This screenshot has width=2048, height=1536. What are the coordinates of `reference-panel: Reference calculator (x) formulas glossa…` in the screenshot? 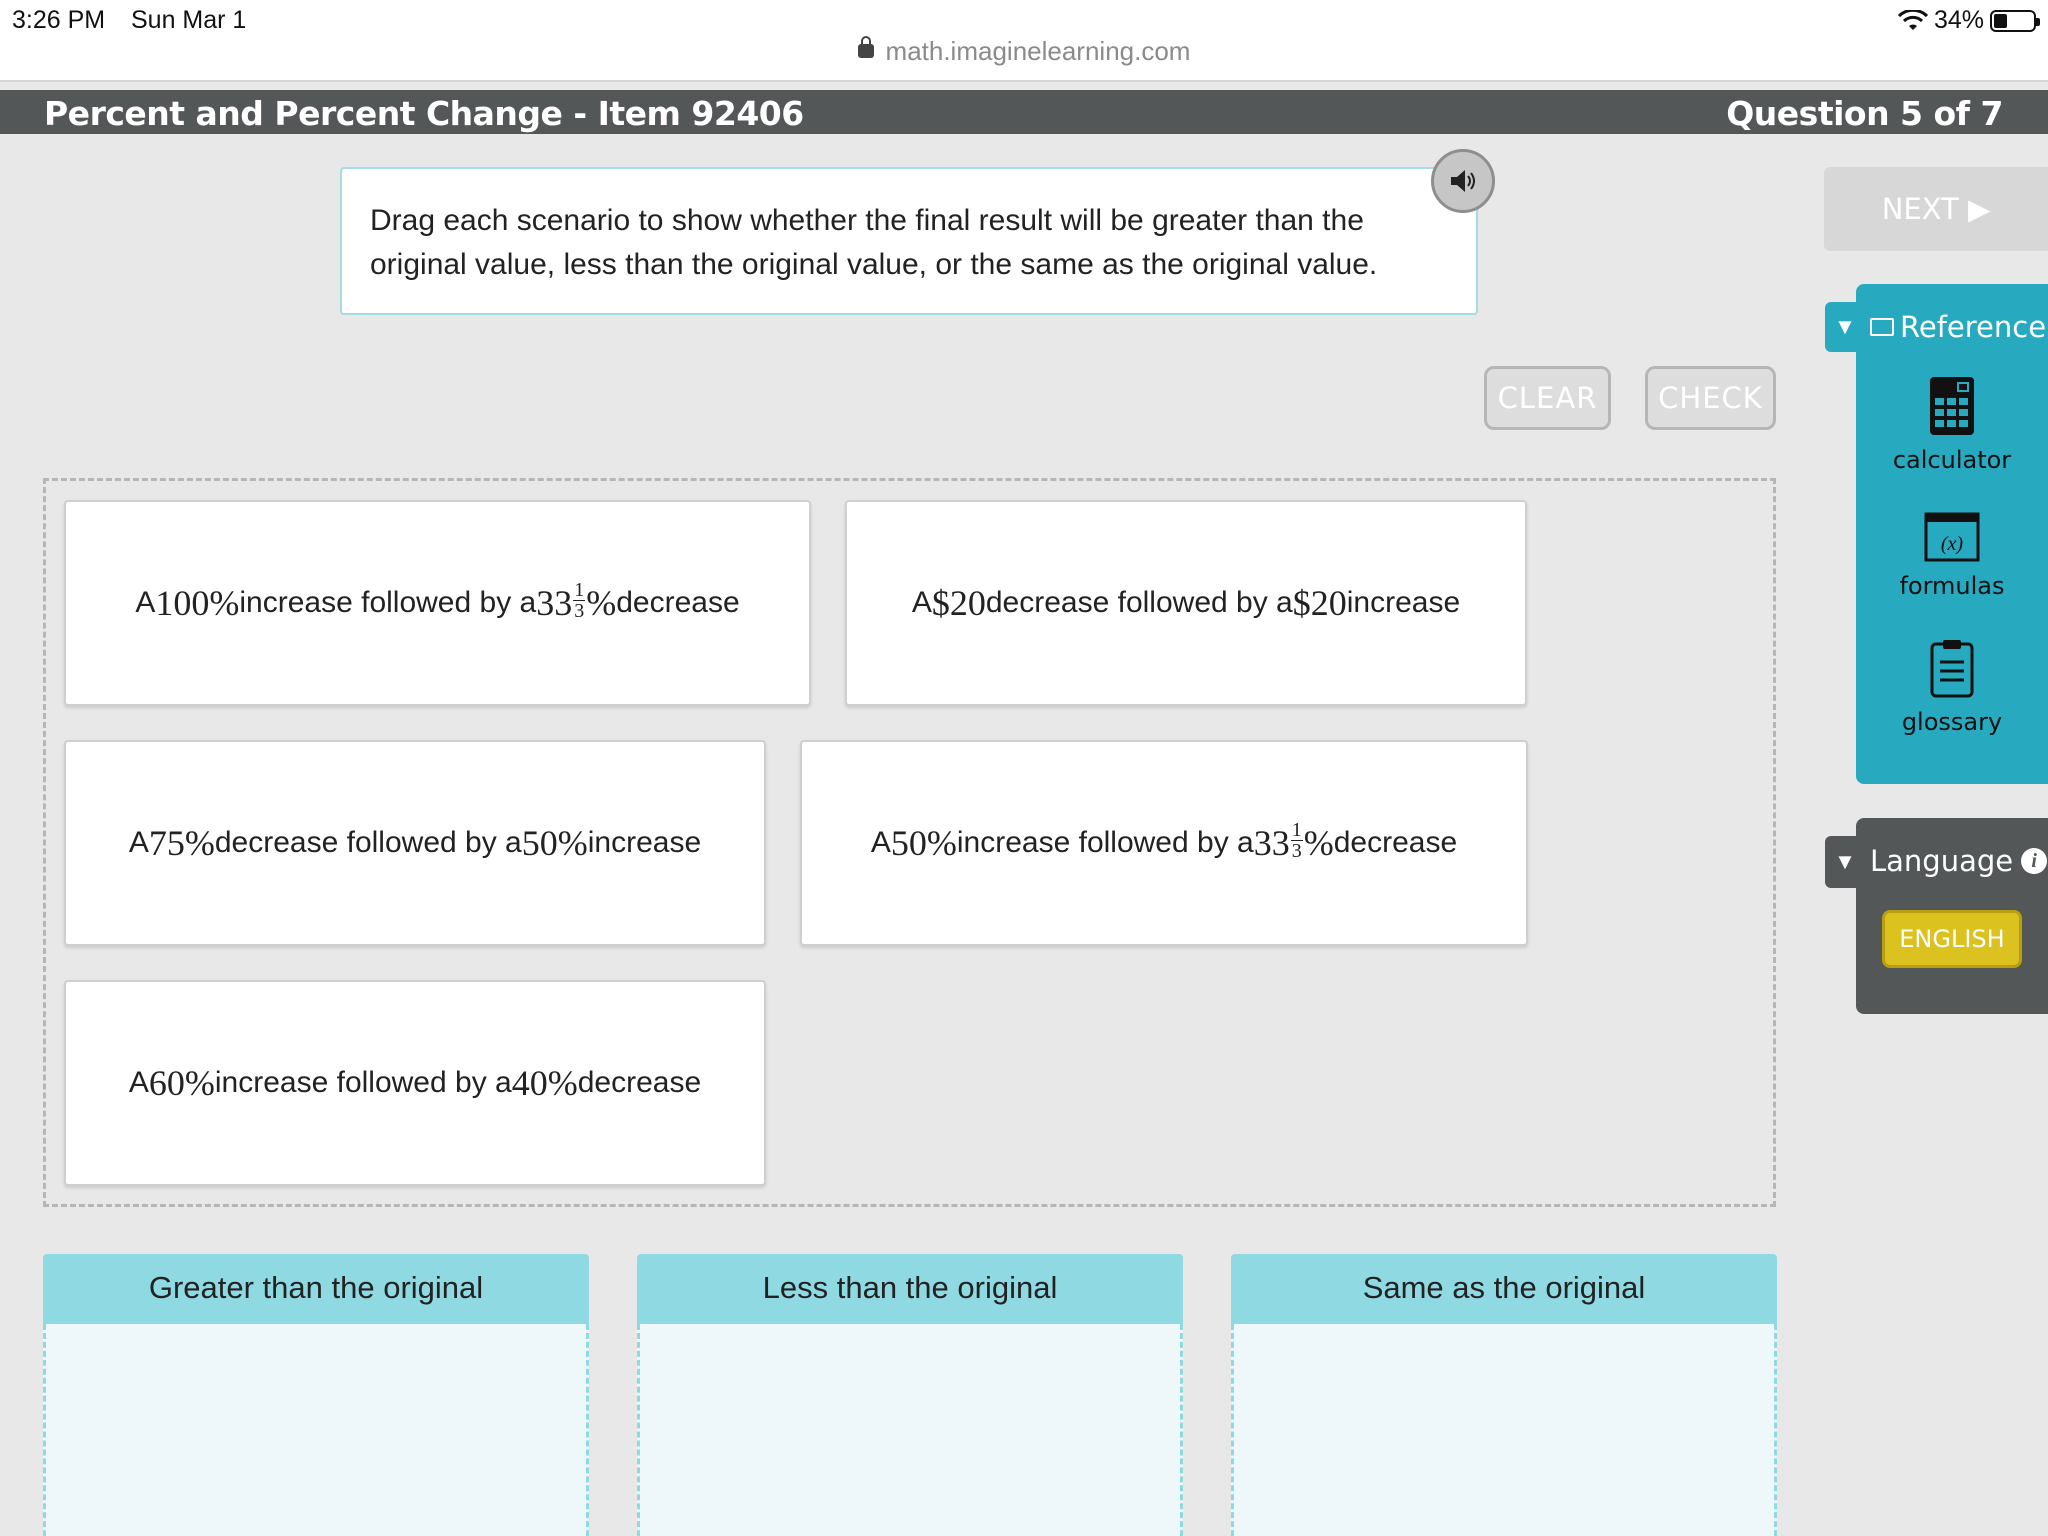 It's located at (1952, 534).